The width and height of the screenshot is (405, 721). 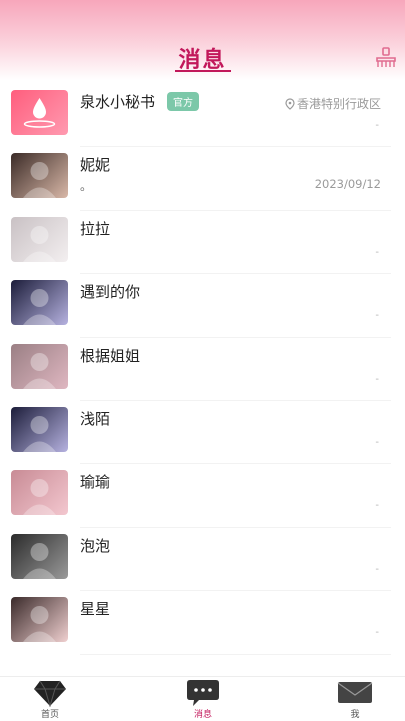 I want to click on conversation-item: 浅陌 -, so click(x=202, y=433).